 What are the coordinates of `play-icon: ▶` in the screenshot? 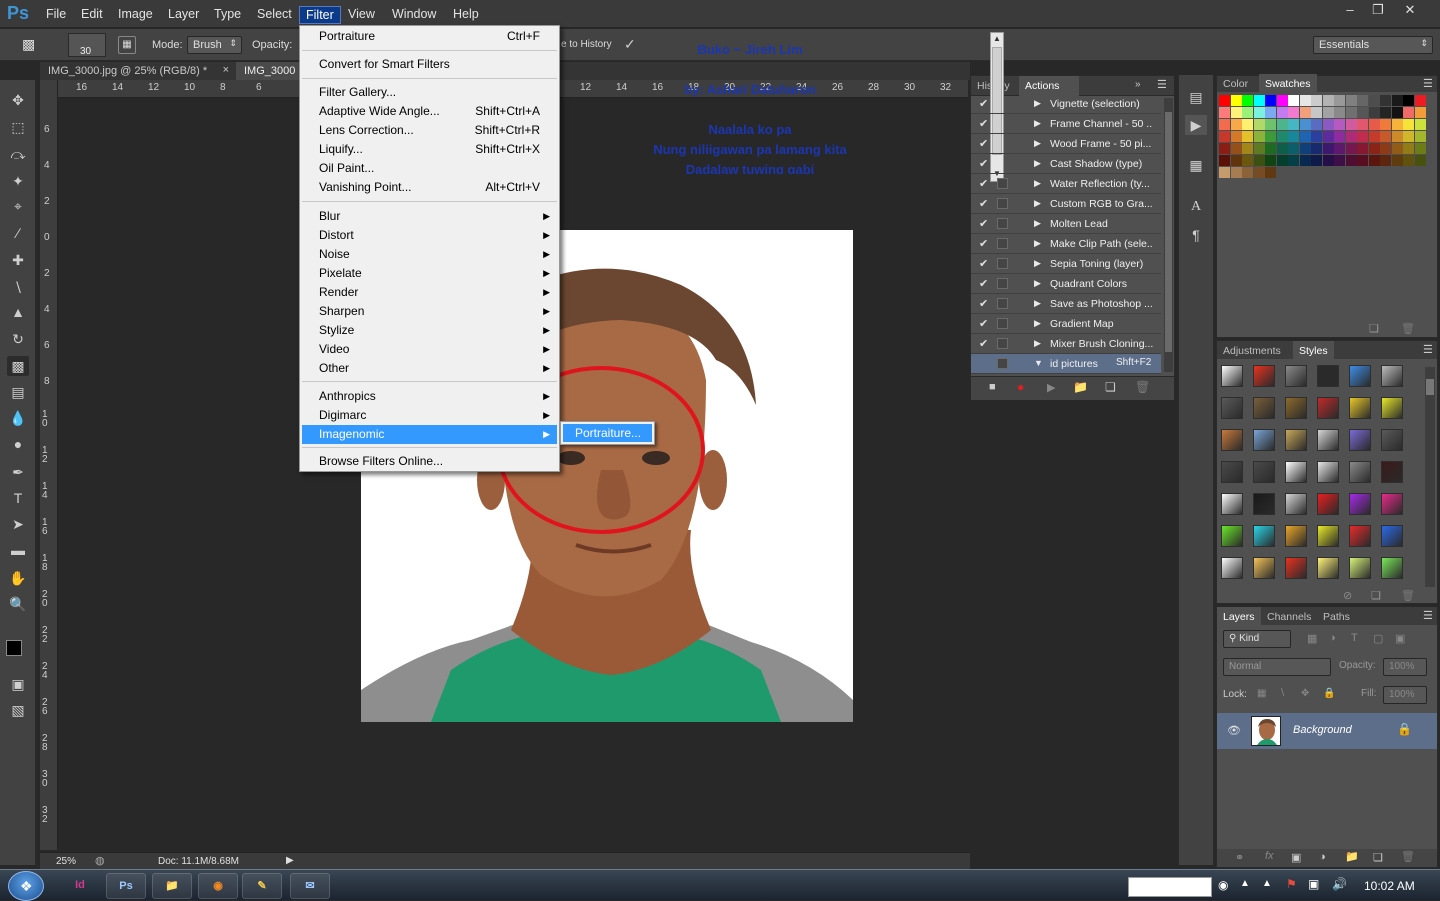 It's located at (1051, 387).